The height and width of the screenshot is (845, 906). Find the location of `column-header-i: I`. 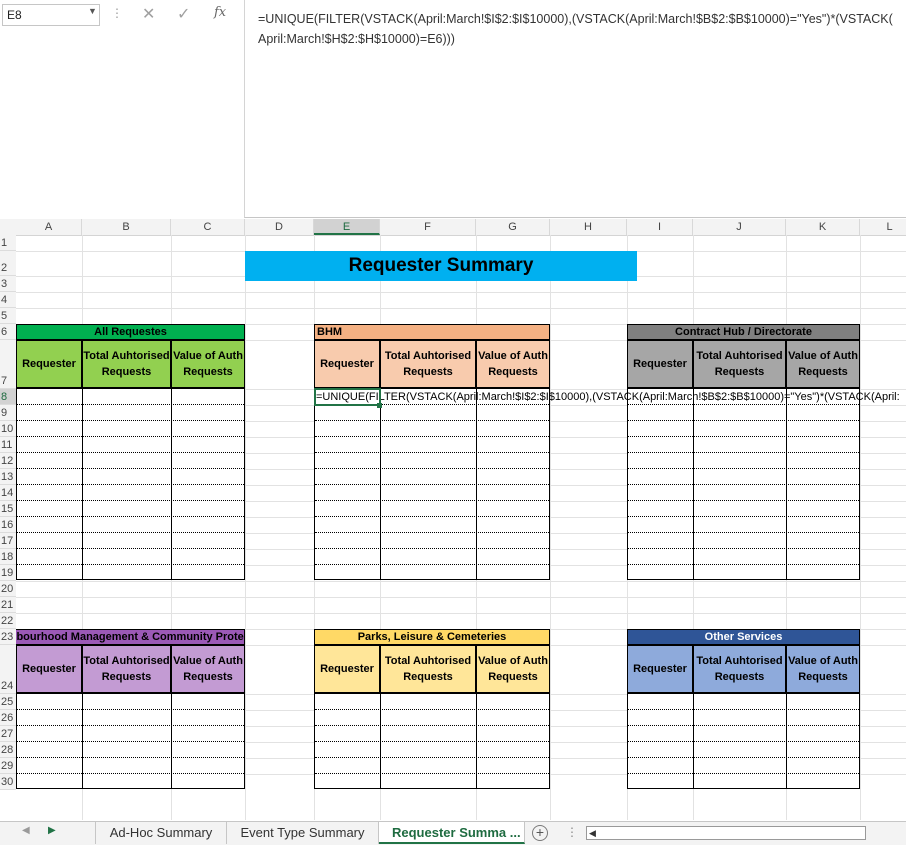

column-header-i: I is located at coordinates (660, 227).